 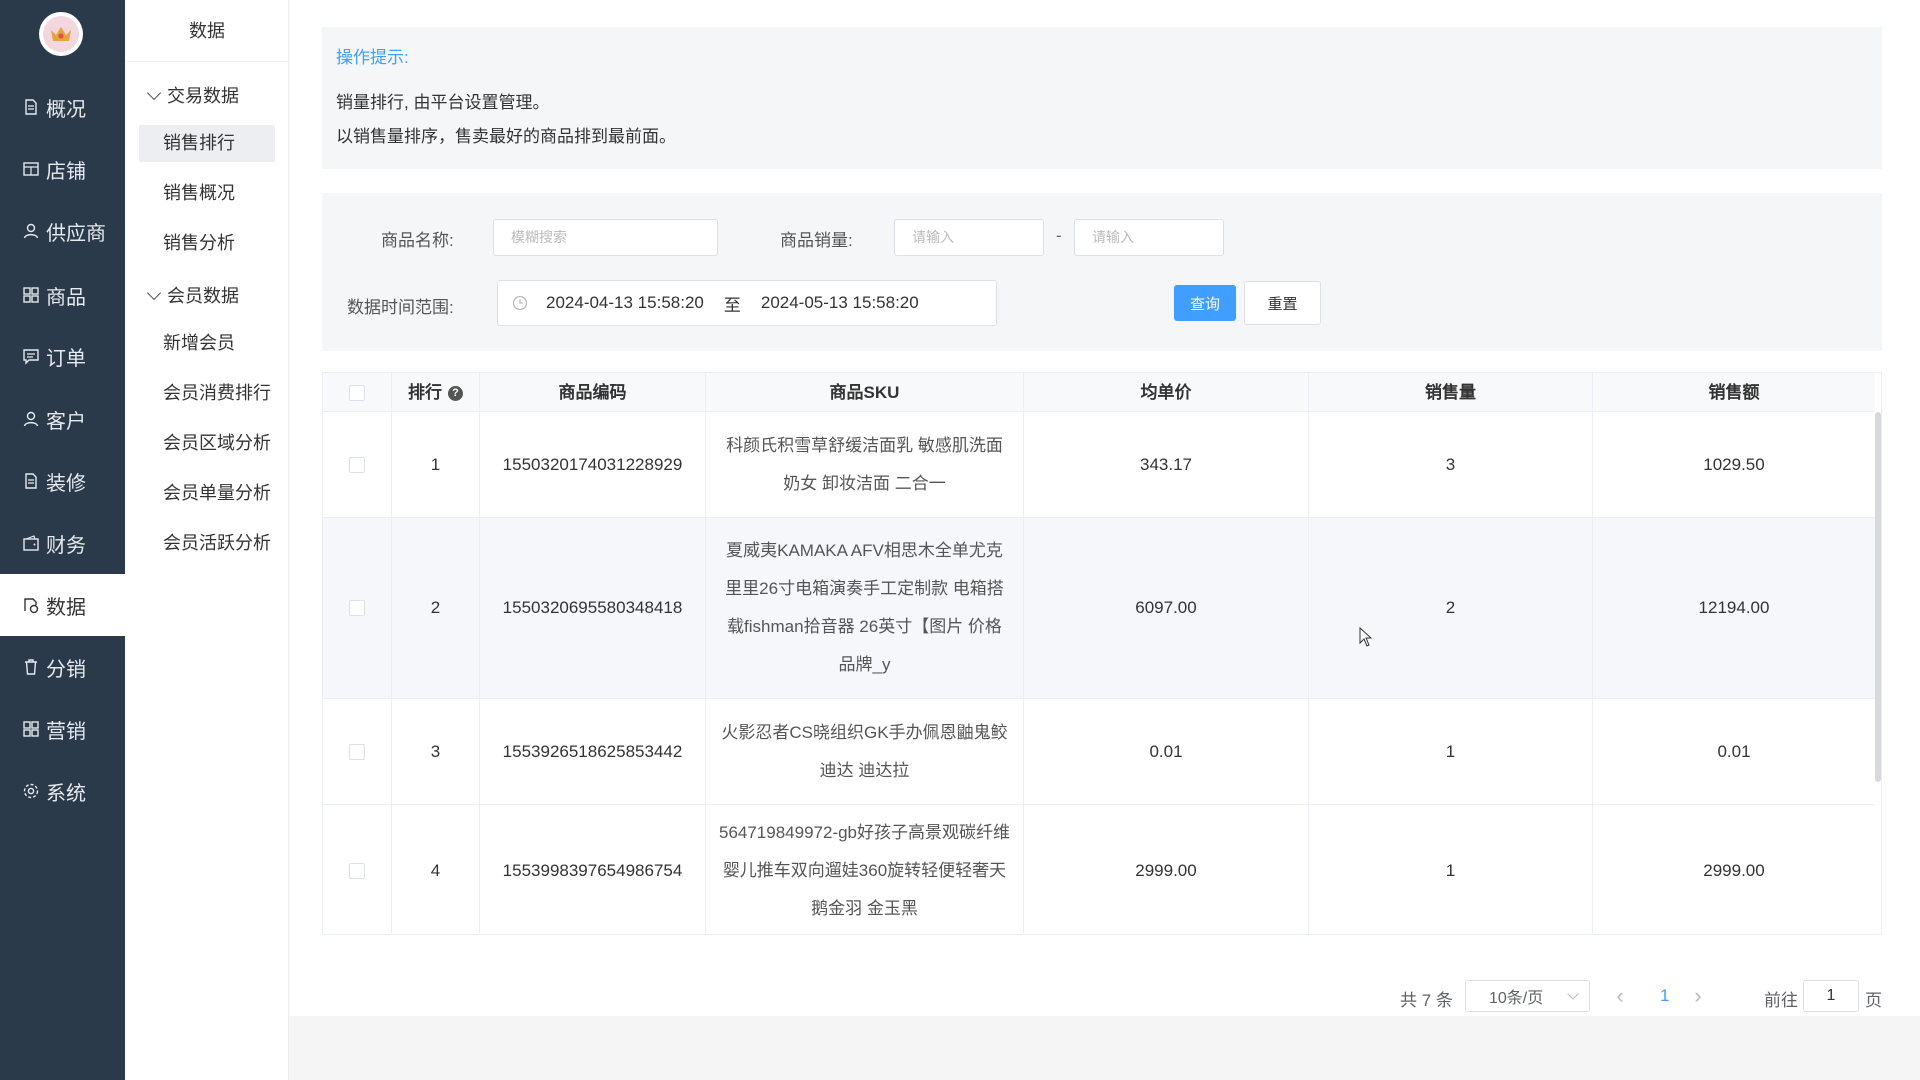 I want to click on sales-qty-label: 商品销量:, so click(x=816, y=240).